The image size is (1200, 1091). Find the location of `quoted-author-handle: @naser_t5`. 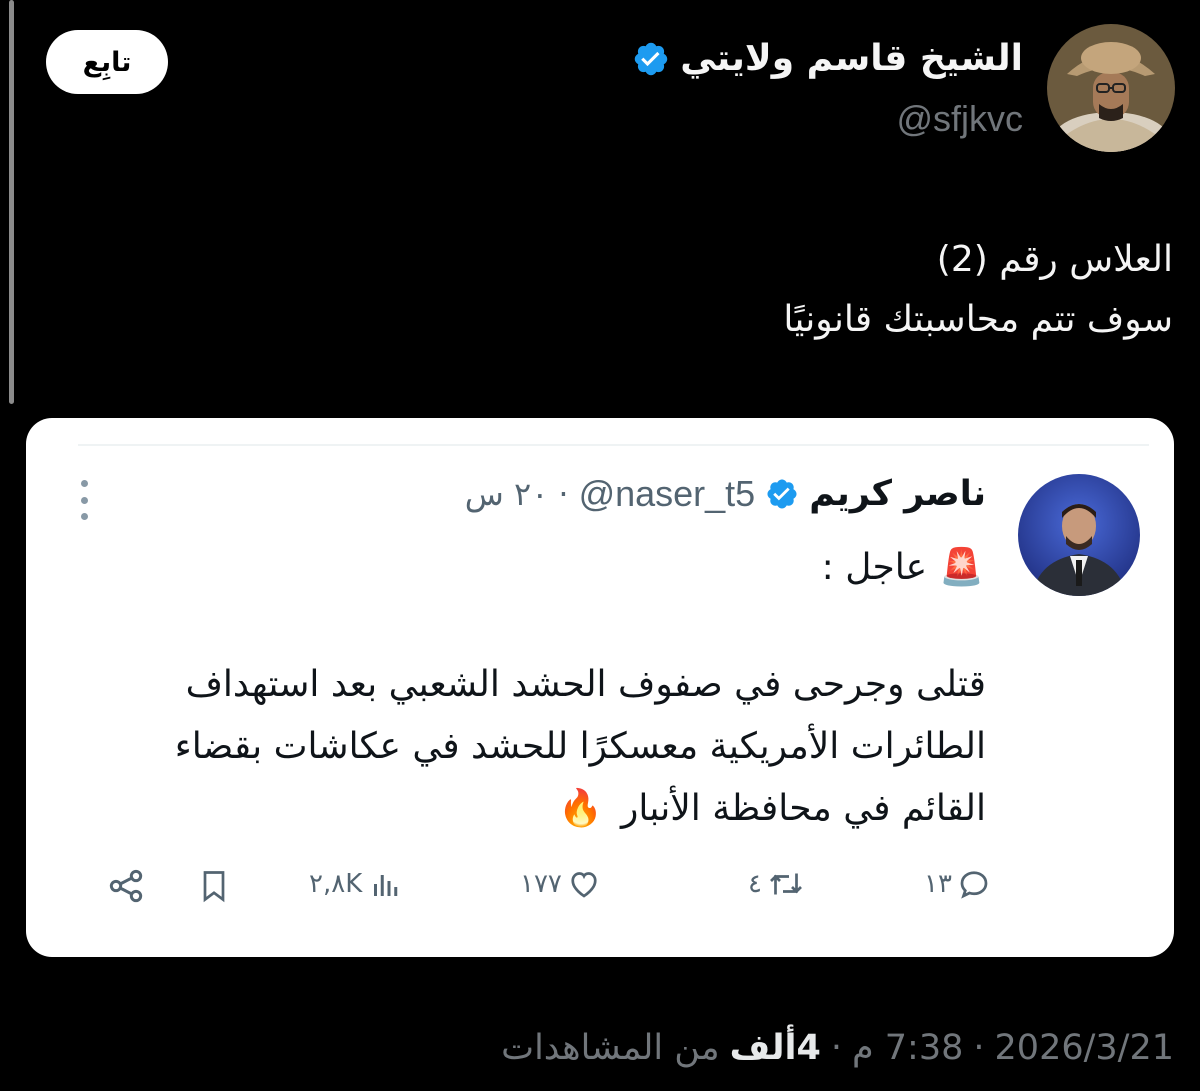

quoted-author-handle: @naser_t5 is located at coordinates (667, 494).